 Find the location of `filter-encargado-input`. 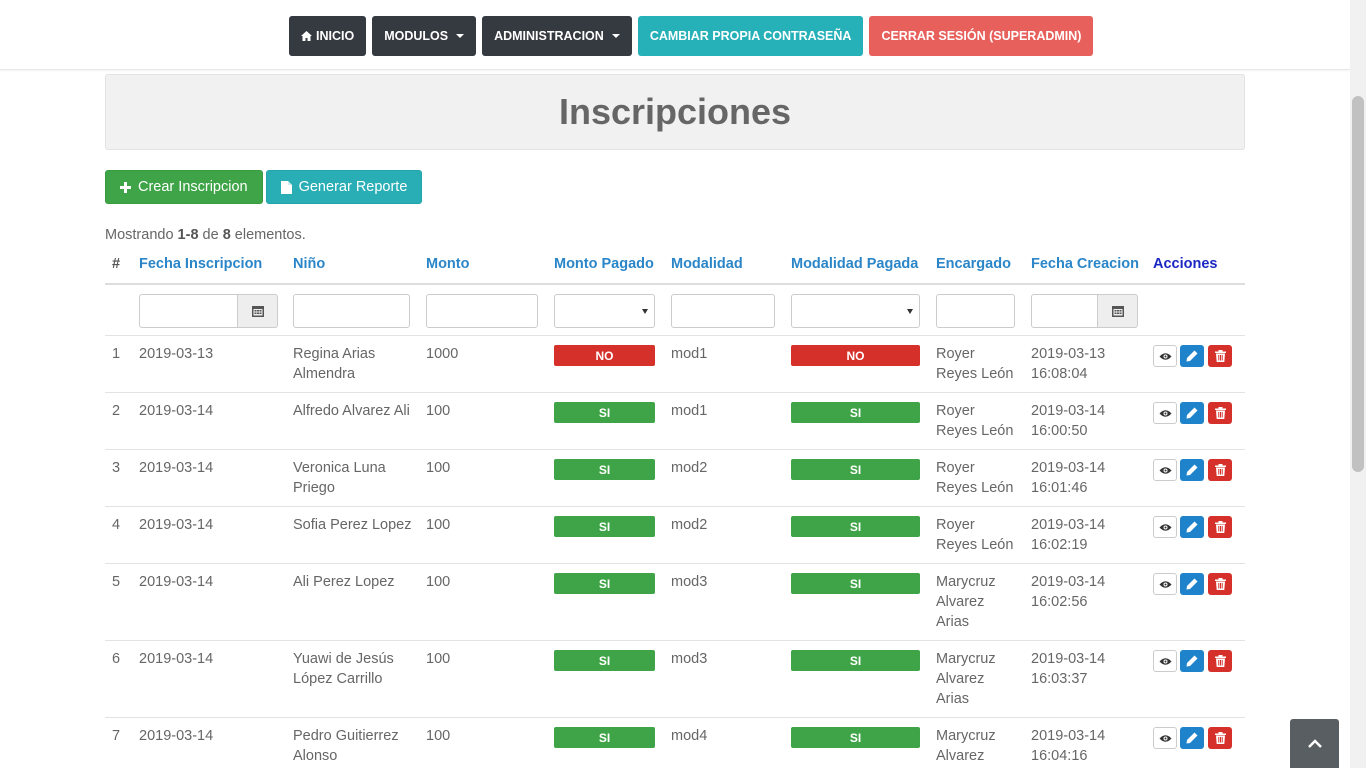

filter-encargado-input is located at coordinates (975, 311).